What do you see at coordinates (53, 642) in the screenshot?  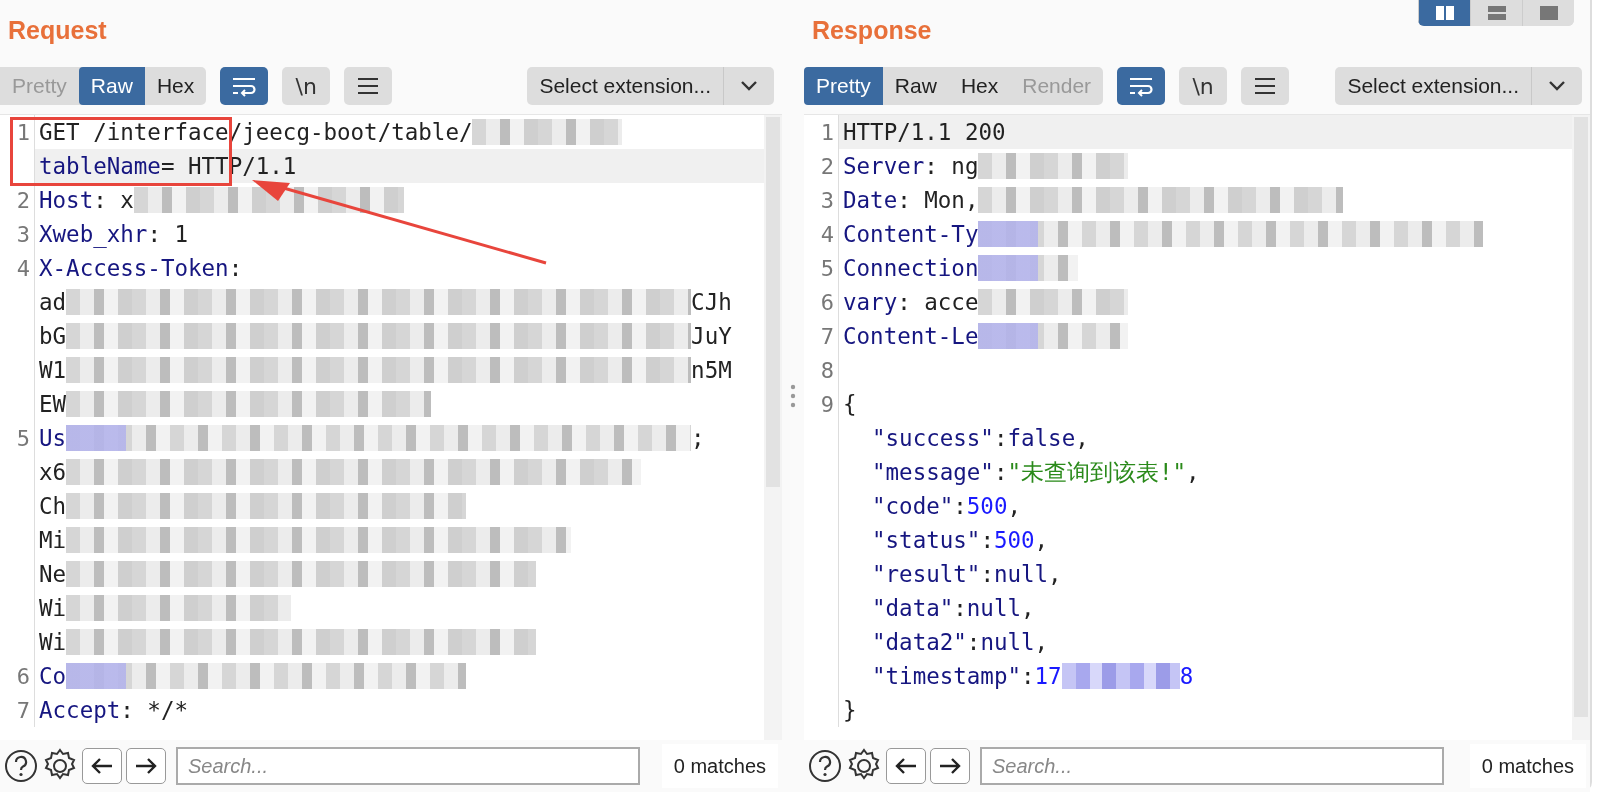 I see `code-text: Wi` at bounding box center [53, 642].